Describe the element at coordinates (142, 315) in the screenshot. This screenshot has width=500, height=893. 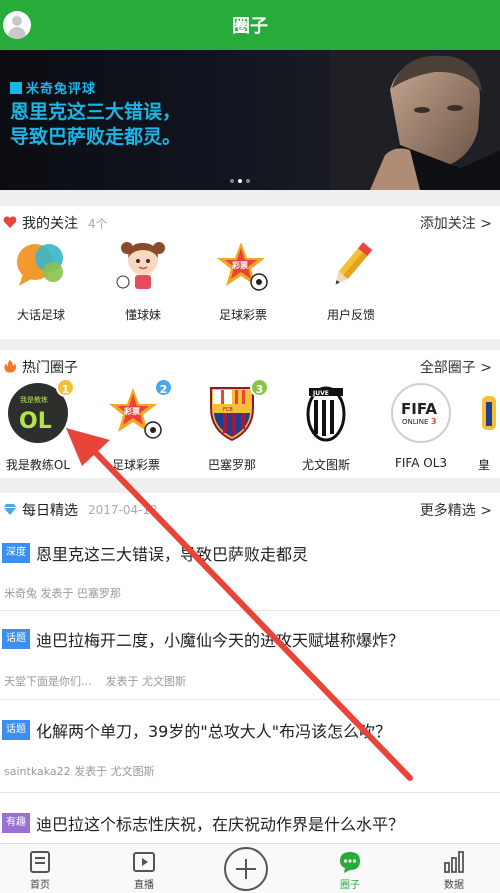
I see `follow-item-label: 懂球妹` at that location.